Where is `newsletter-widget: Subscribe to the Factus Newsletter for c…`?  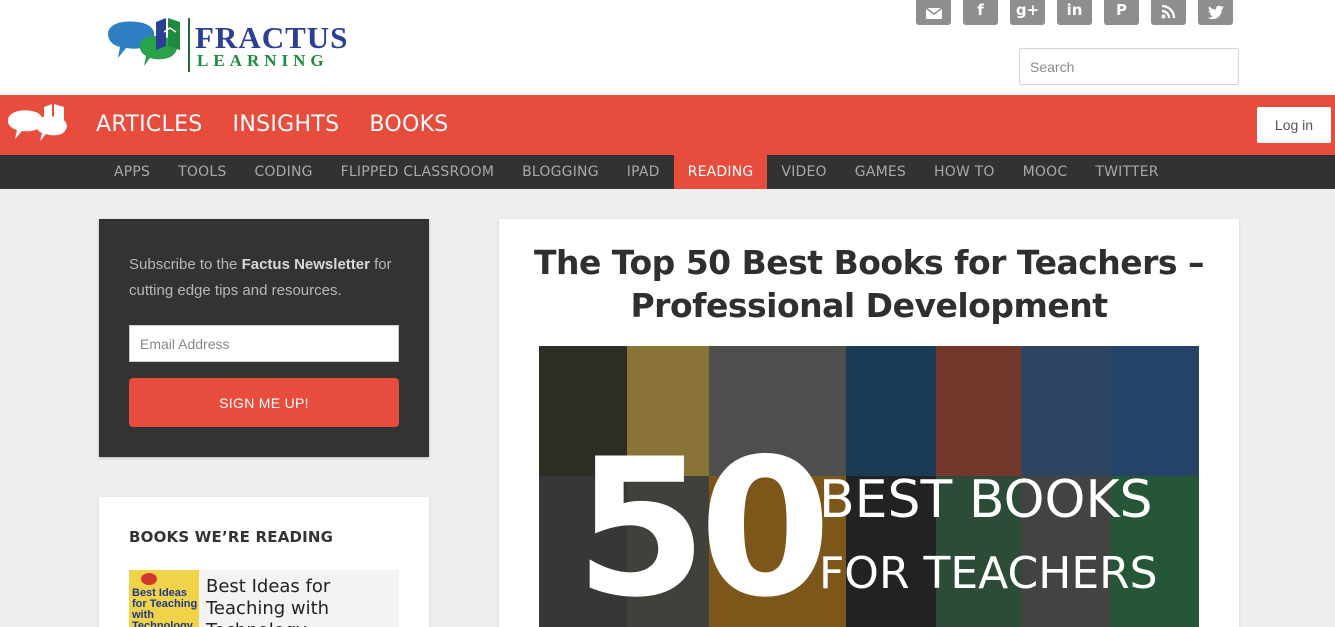
newsletter-widget: Subscribe to the Factus Newsletter for c… is located at coordinates (264, 338).